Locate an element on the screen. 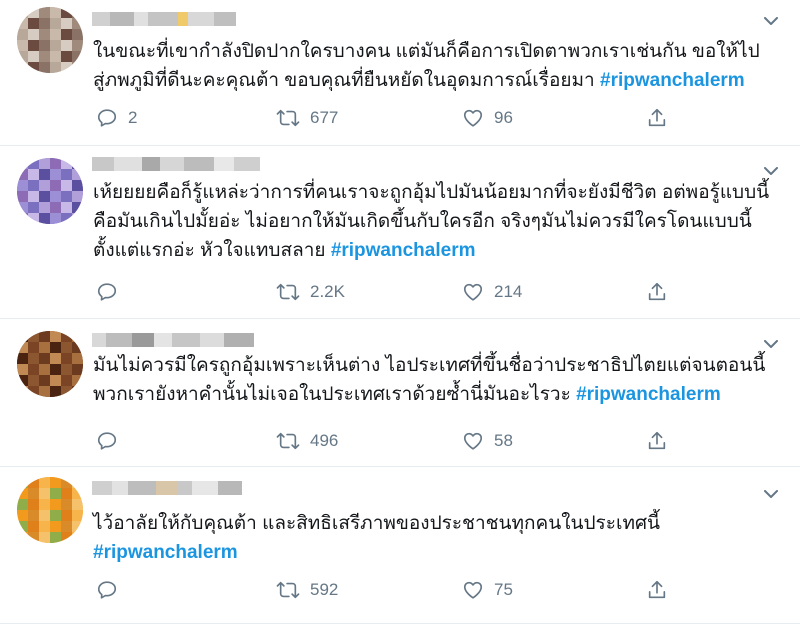  tweet-actions: 592 75 is located at coordinates (438, 590).